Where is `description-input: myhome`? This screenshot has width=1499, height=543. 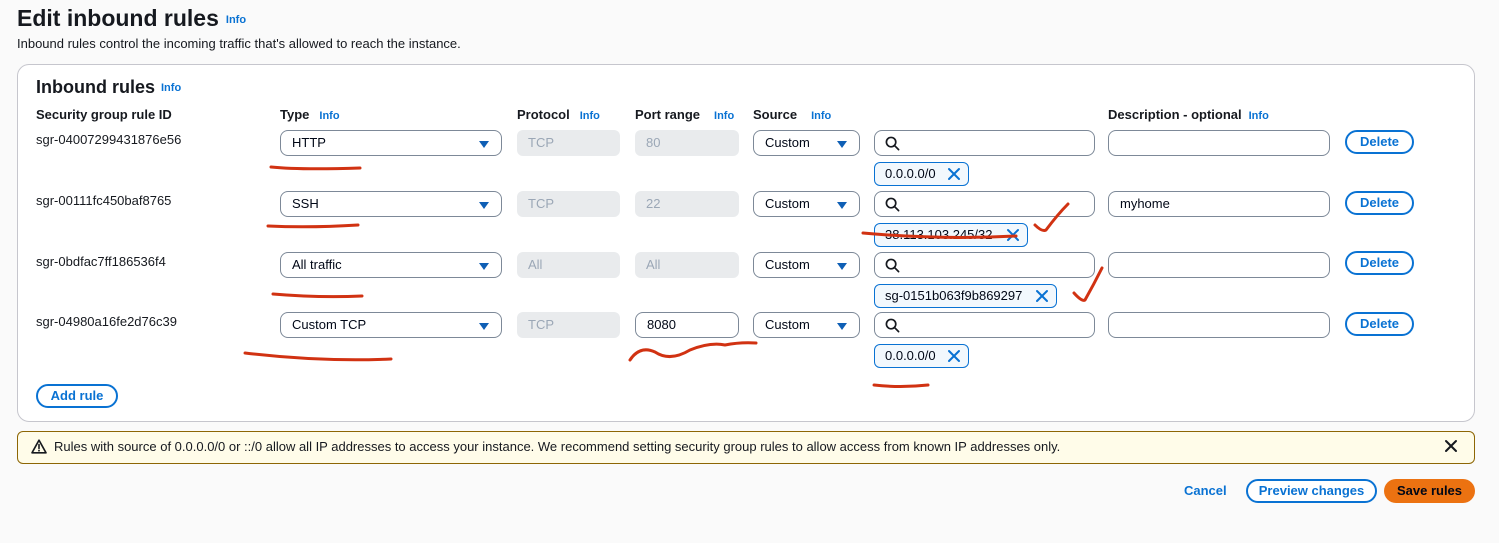
description-input: myhome is located at coordinates (1219, 204).